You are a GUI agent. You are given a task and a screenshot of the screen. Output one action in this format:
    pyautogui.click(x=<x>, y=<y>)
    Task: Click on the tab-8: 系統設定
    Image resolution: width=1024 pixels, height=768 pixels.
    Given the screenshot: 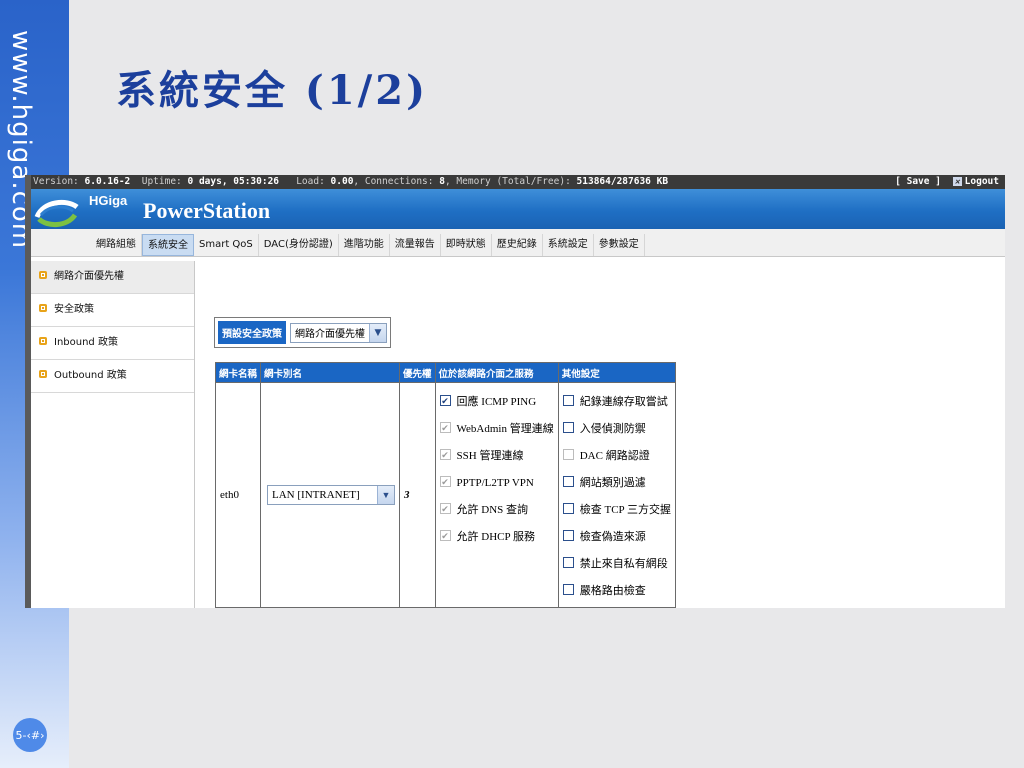 What is the action you would take?
    pyautogui.click(x=568, y=245)
    